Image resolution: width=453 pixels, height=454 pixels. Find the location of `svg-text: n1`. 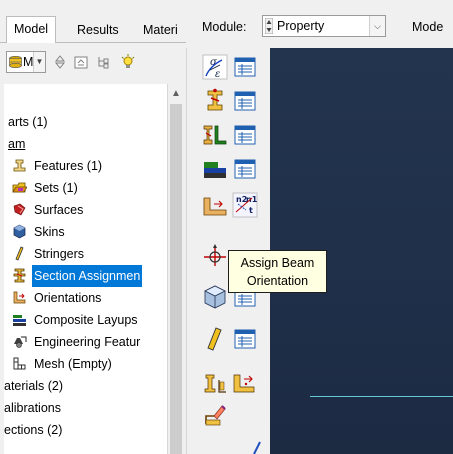

svg-text: n1 is located at coordinates (252, 199).